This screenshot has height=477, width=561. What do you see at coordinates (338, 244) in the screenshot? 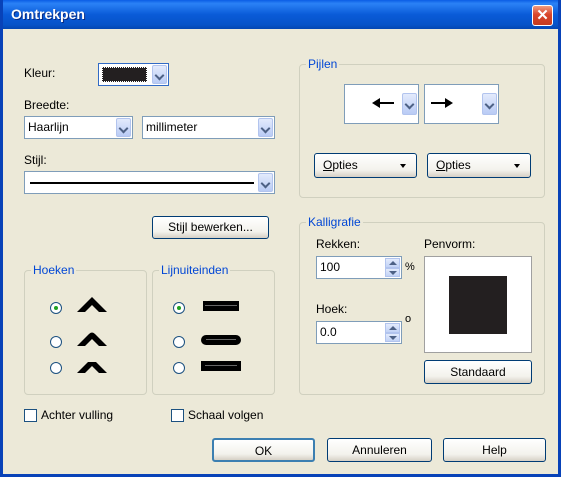
I see `stretch-label: Rekken:` at bounding box center [338, 244].